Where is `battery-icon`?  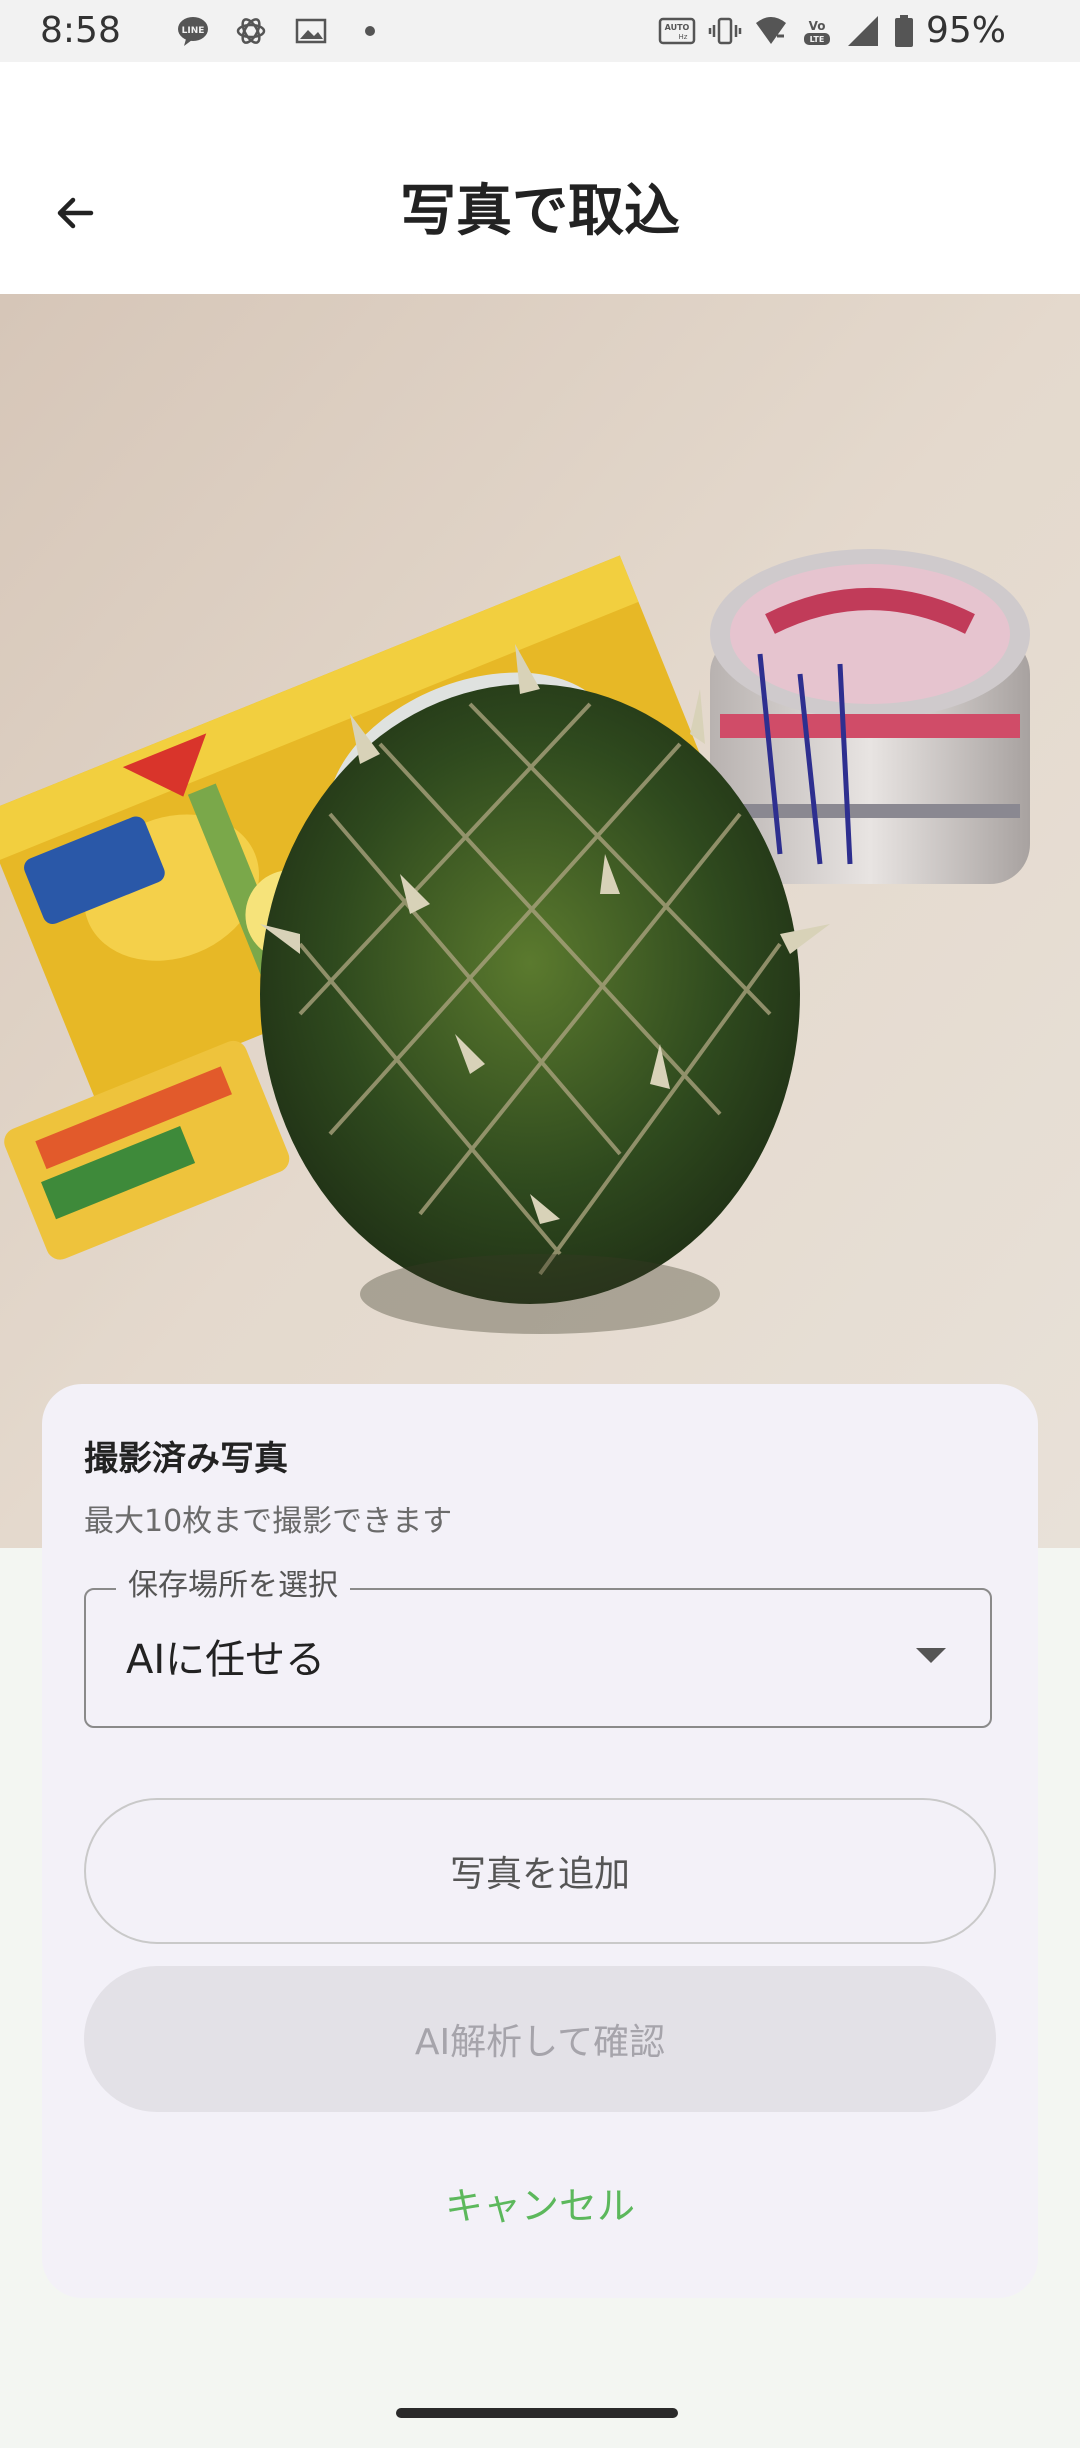 battery-icon is located at coordinates (904, 31).